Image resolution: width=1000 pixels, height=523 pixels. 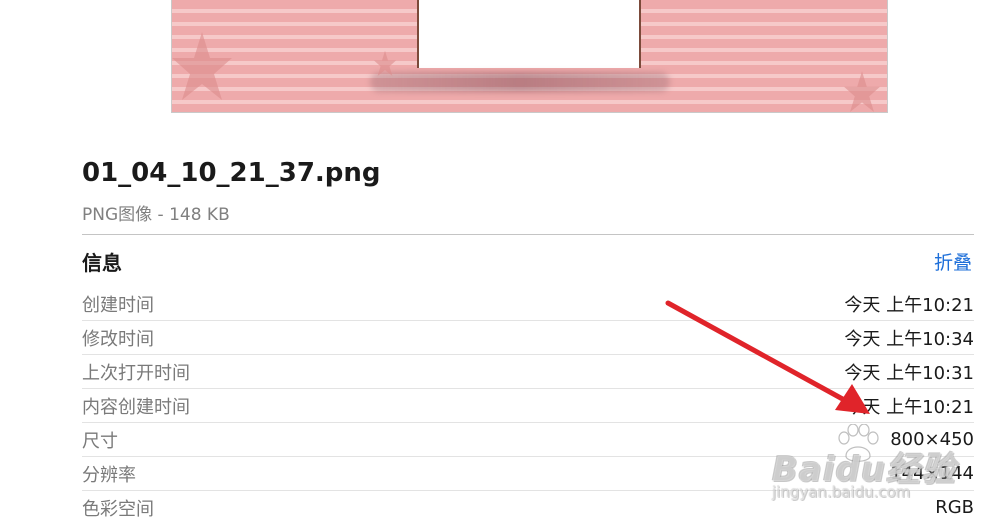 What do you see at coordinates (932, 473) in the screenshot?
I see `info-value: 144×144` at bounding box center [932, 473].